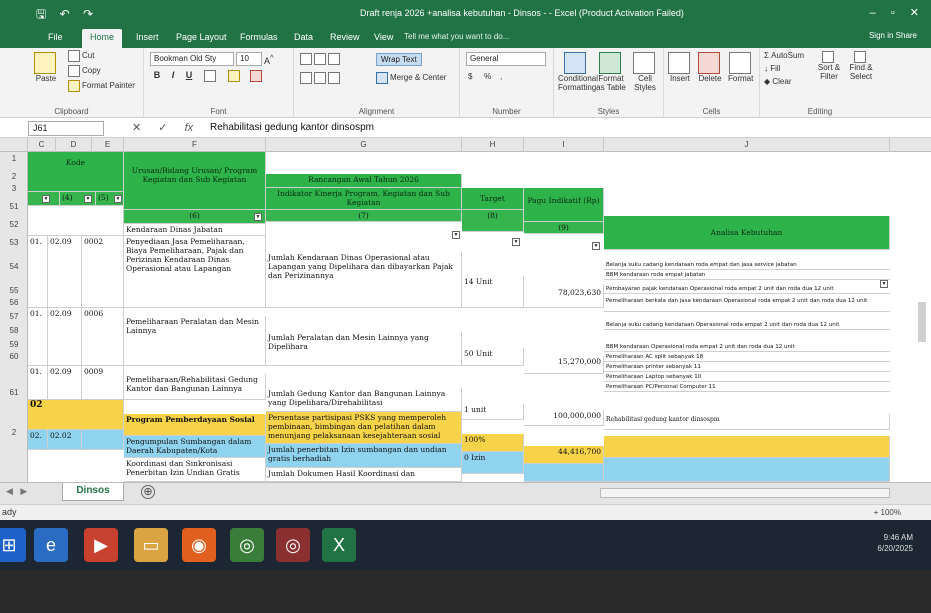 This screenshot has width=931, height=613. What do you see at coordinates (136, 128) in the screenshot?
I see `cancel-icon: ✕` at bounding box center [136, 128].